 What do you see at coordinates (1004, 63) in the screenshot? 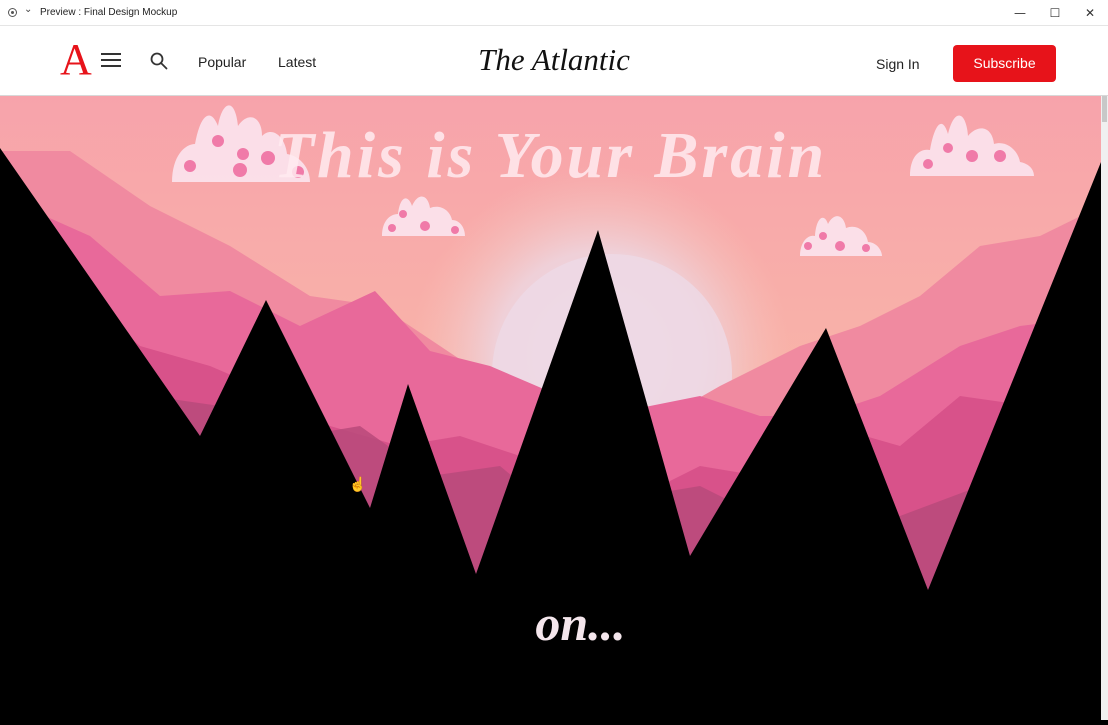
I see `subscribe-button: Subscribe` at bounding box center [1004, 63].